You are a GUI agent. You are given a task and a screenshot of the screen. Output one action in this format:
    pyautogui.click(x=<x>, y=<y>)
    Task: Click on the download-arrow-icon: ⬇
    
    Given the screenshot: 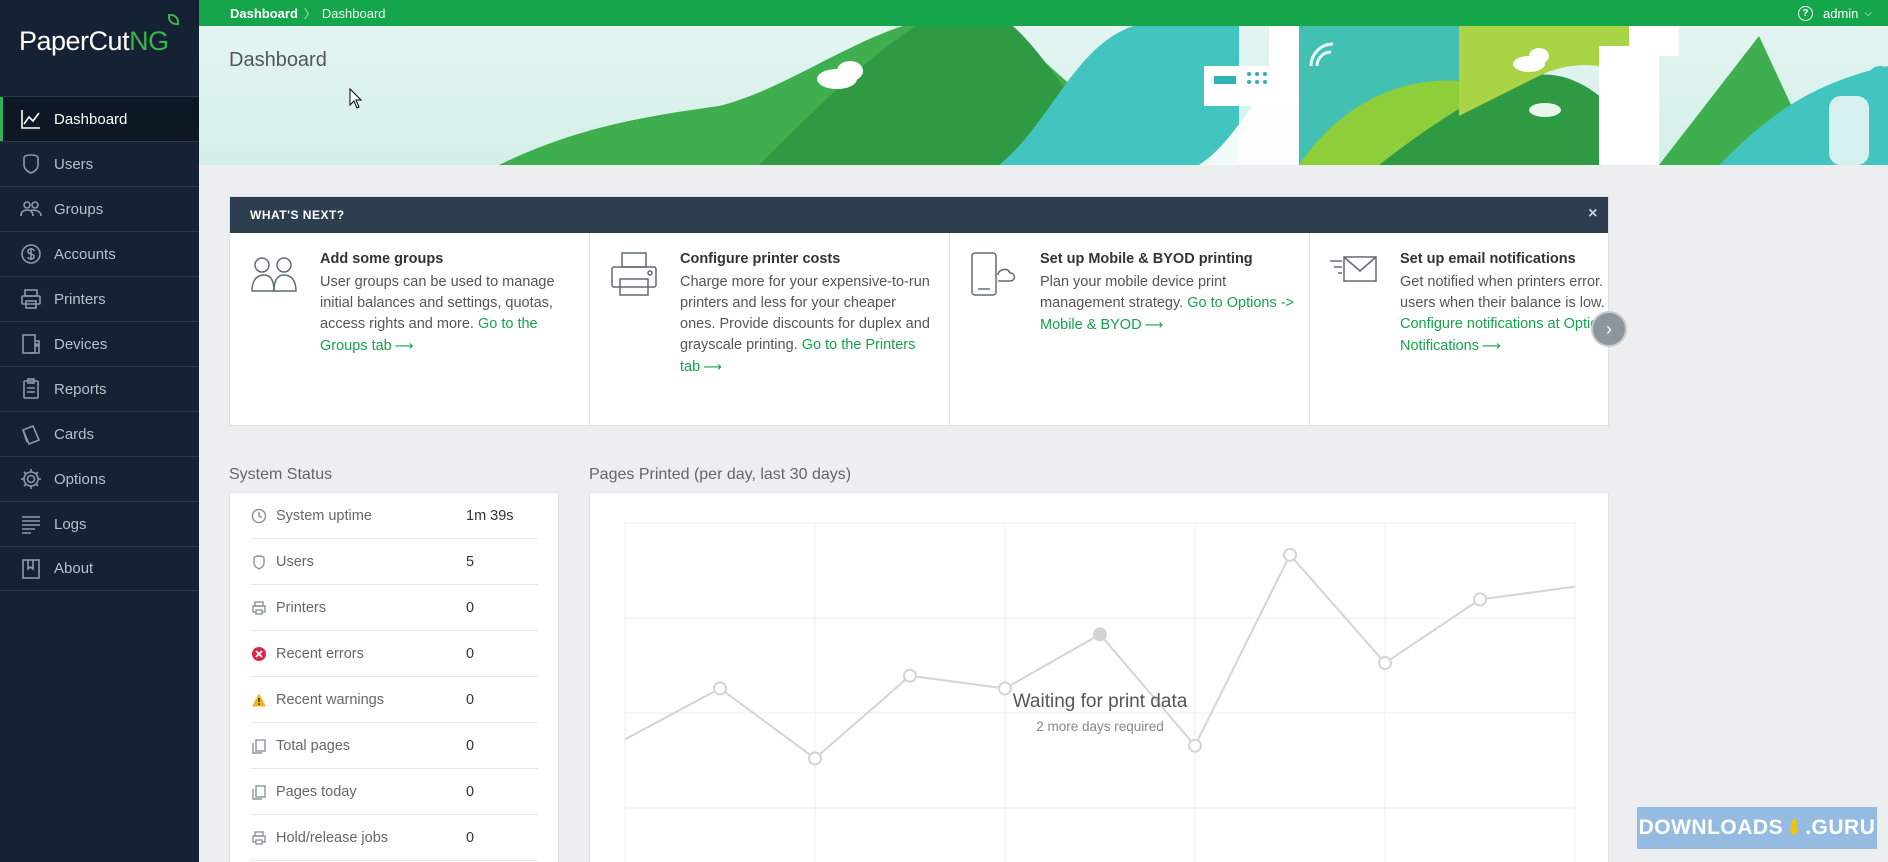 What is the action you would take?
    pyautogui.click(x=1794, y=828)
    